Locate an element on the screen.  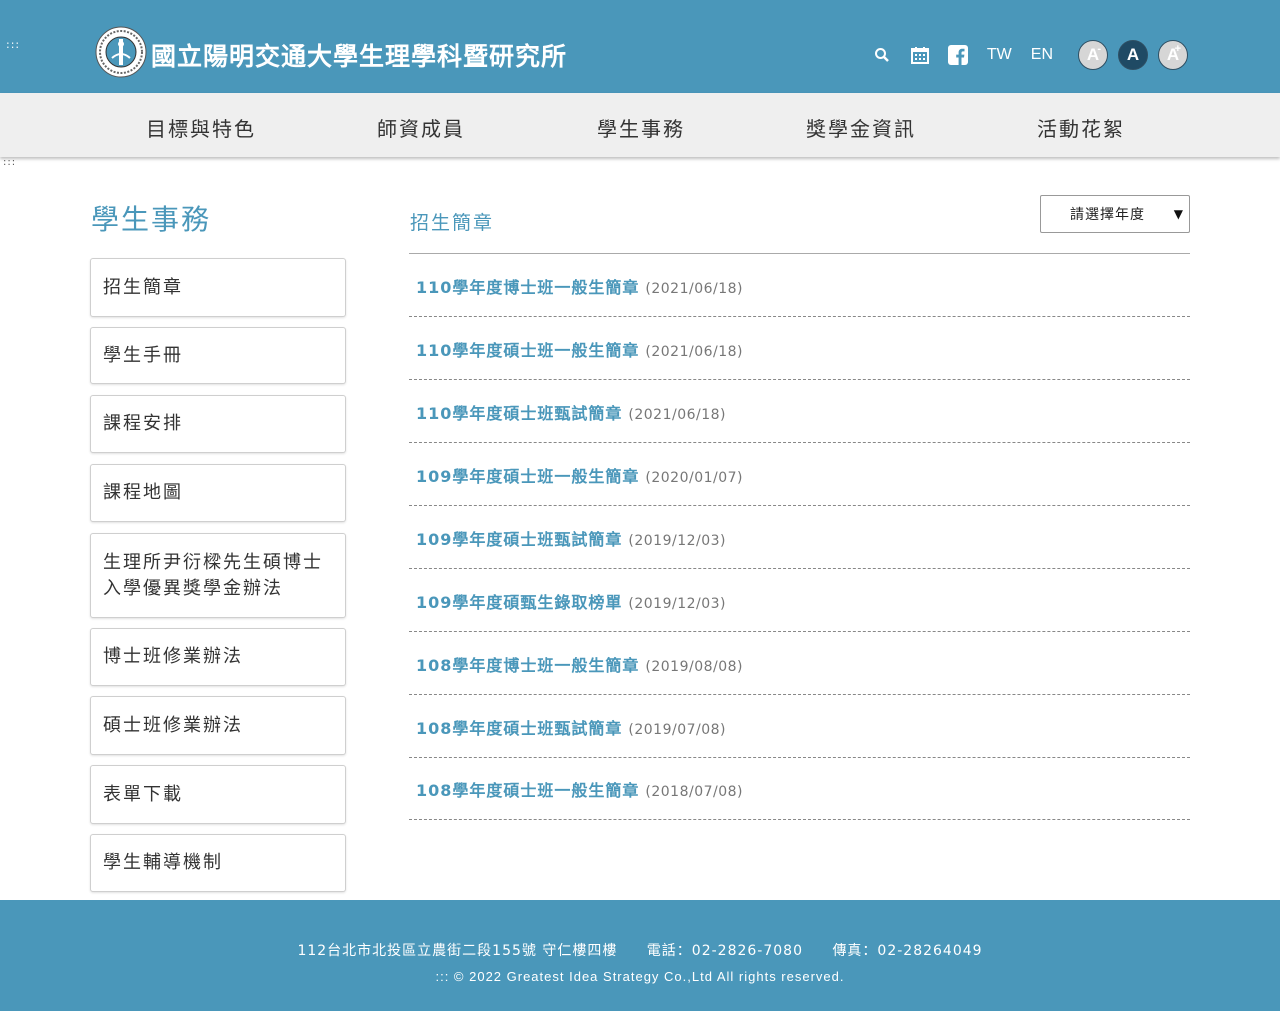
list-item-title: 110學年度碩士班甄試簡章 is located at coordinates (519, 413).